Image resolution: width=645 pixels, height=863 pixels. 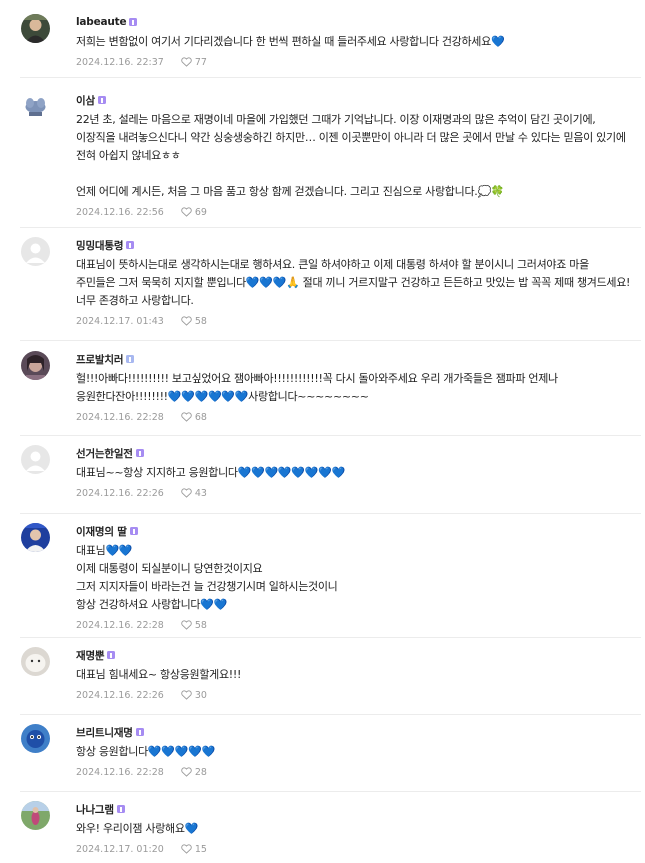 I want to click on like-button: 28, so click(x=194, y=772).